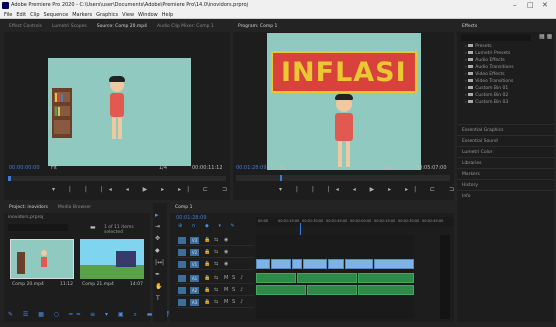  I want to click on source-scrubber, so click(117, 178).